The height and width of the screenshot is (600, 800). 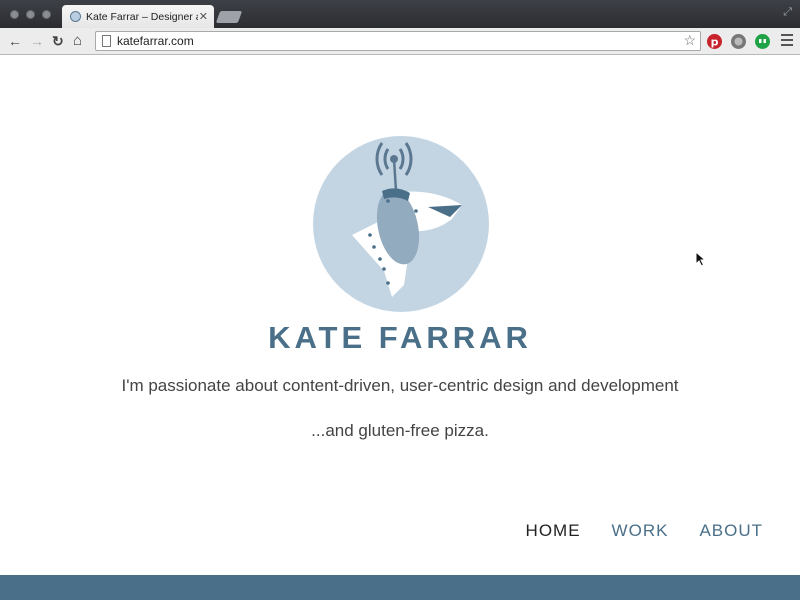 I want to click on tagline-secondary: ...and gluten-free pizza., so click(x=400, y=430).